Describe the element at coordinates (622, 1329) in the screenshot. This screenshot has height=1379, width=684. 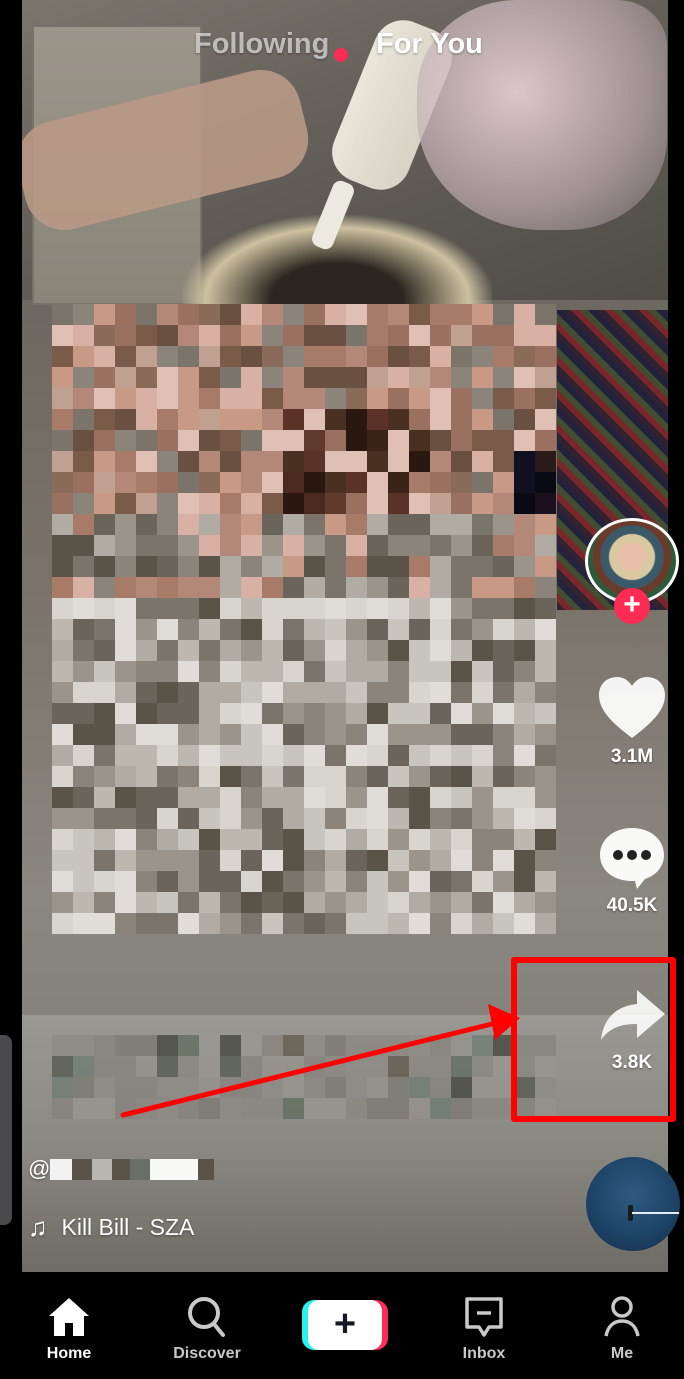
I see `nav-me: Me` at that location.